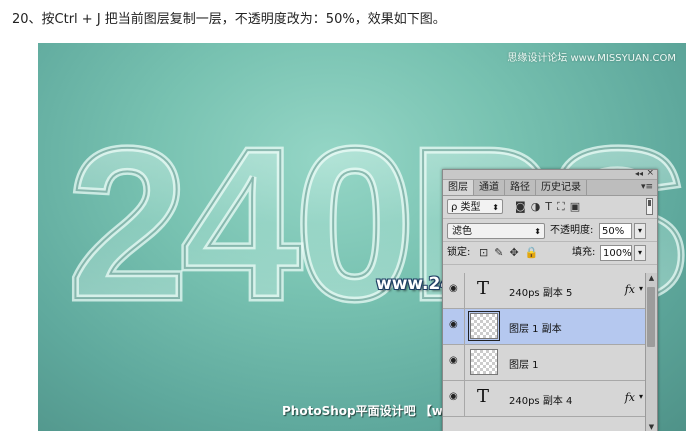 This screenshot has height=431, width=689. Describe the element at coordinates (541, 401) in the screenshot. I see `layer-name: 240ps 副本 4` at that location.